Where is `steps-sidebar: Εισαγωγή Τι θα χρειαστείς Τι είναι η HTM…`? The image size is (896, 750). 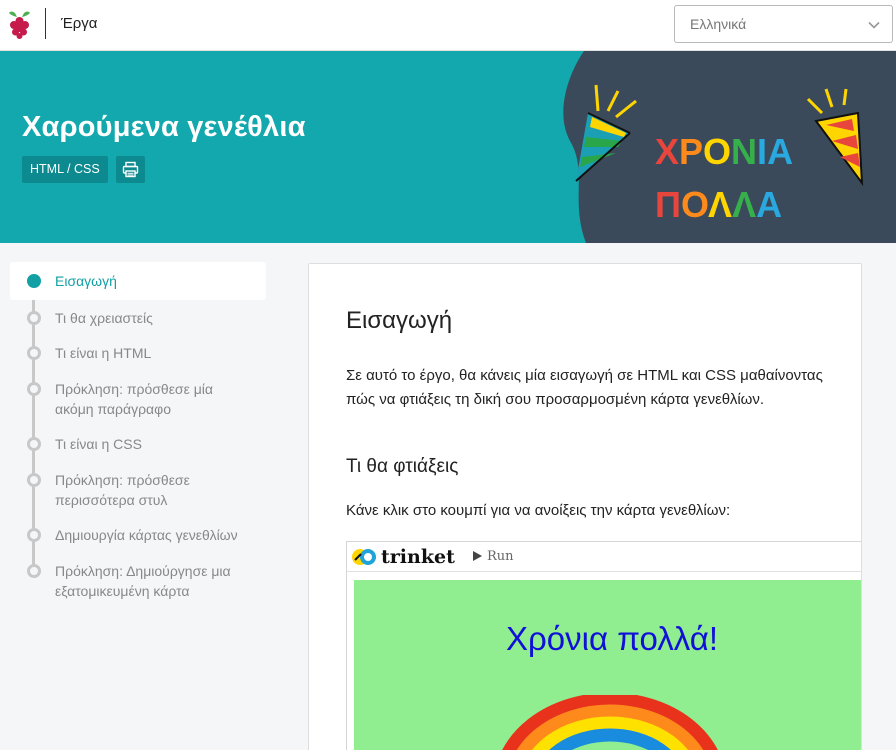 steps-sidebar: Εισαγωγή Τι θα χρειαστείς Τι είναι η HTM… is located at coordinates (138, 431).